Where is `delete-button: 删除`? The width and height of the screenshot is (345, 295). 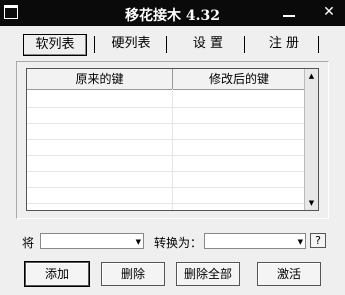
delete-button: 删除 is located at coordinates (133, 274).